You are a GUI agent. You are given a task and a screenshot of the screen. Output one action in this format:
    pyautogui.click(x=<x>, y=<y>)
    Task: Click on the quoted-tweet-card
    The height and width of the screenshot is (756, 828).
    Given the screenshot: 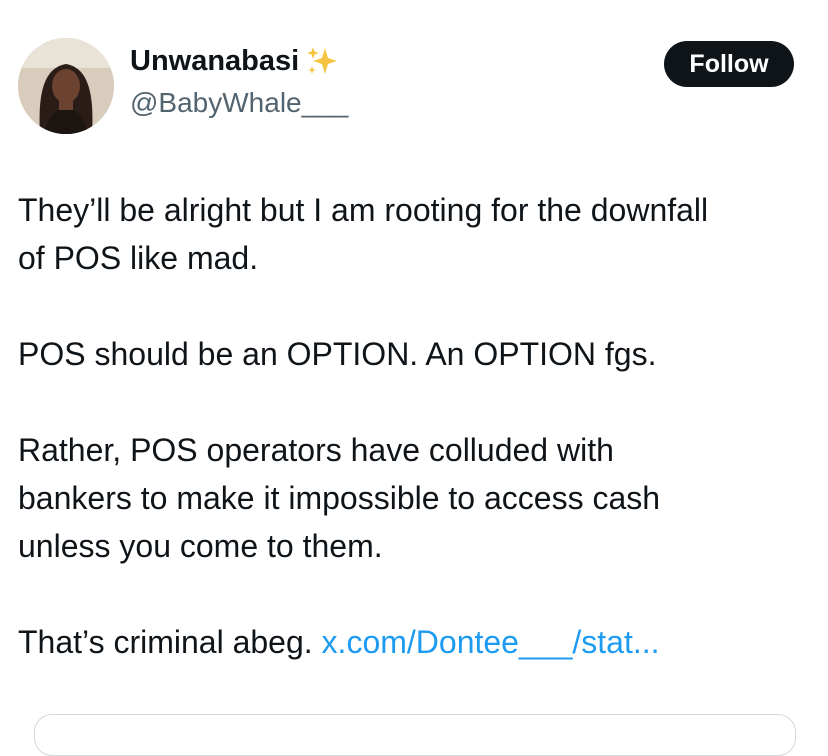 What is the action you would take?
    pyautogui.click(x=415, y=735)
    